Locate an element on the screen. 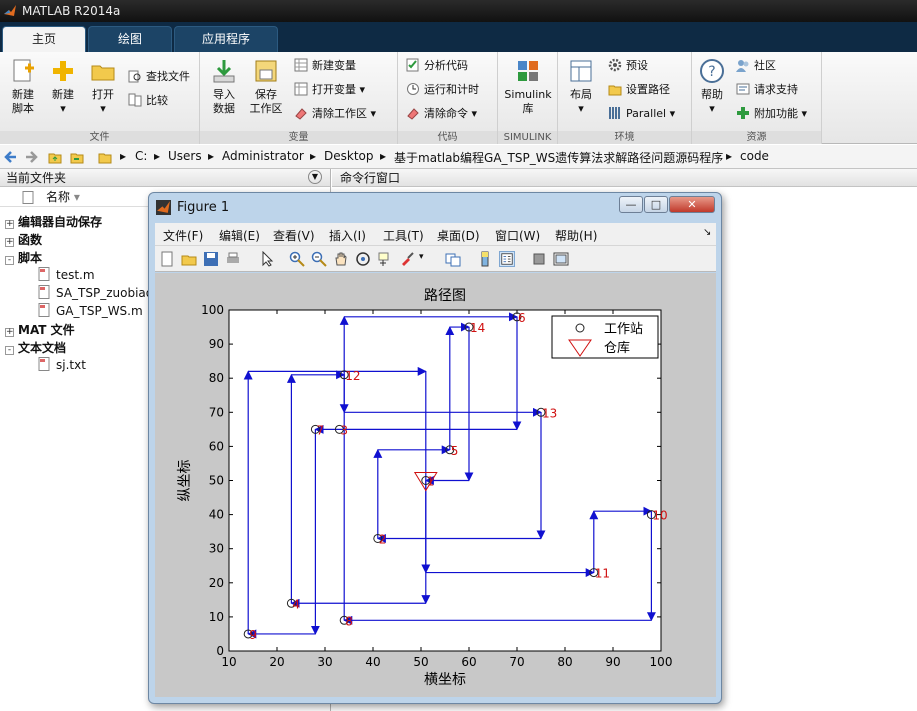  command-window-header: 命令行窗口 is located at coordinates (624, 178).